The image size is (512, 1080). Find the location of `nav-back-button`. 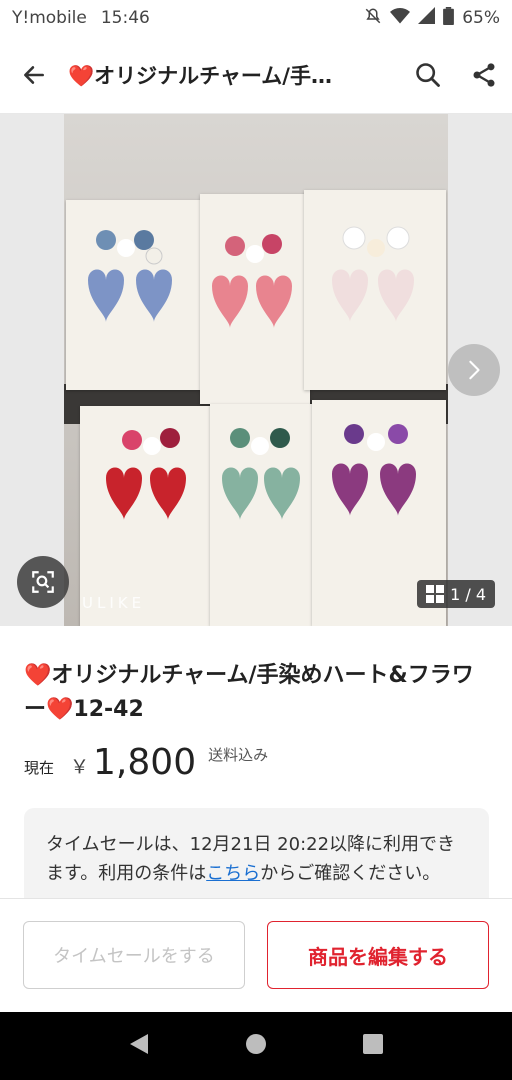

nav-back-button is located at coordinates (139, 1046).